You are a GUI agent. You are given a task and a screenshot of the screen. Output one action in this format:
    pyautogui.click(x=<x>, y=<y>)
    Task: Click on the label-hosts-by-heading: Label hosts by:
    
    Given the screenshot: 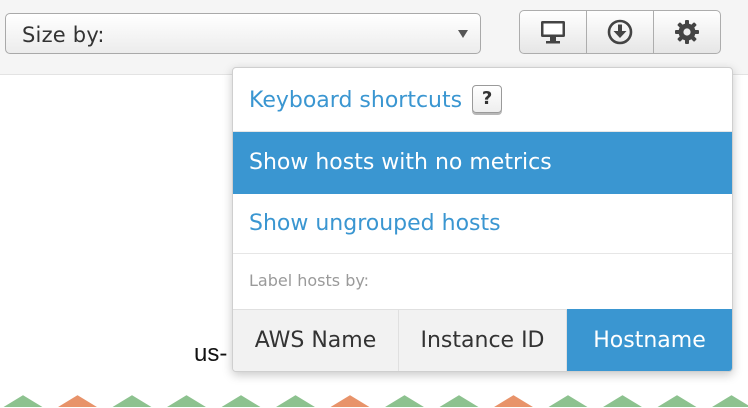 What is the action you would take?
    pyautogui.click(x=309, y=280)
    